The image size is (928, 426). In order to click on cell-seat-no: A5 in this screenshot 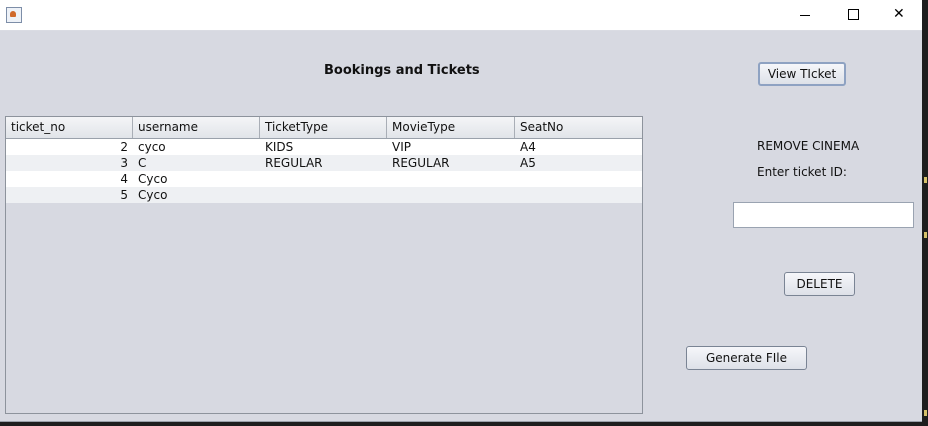, I will do `click(528, 163)`.